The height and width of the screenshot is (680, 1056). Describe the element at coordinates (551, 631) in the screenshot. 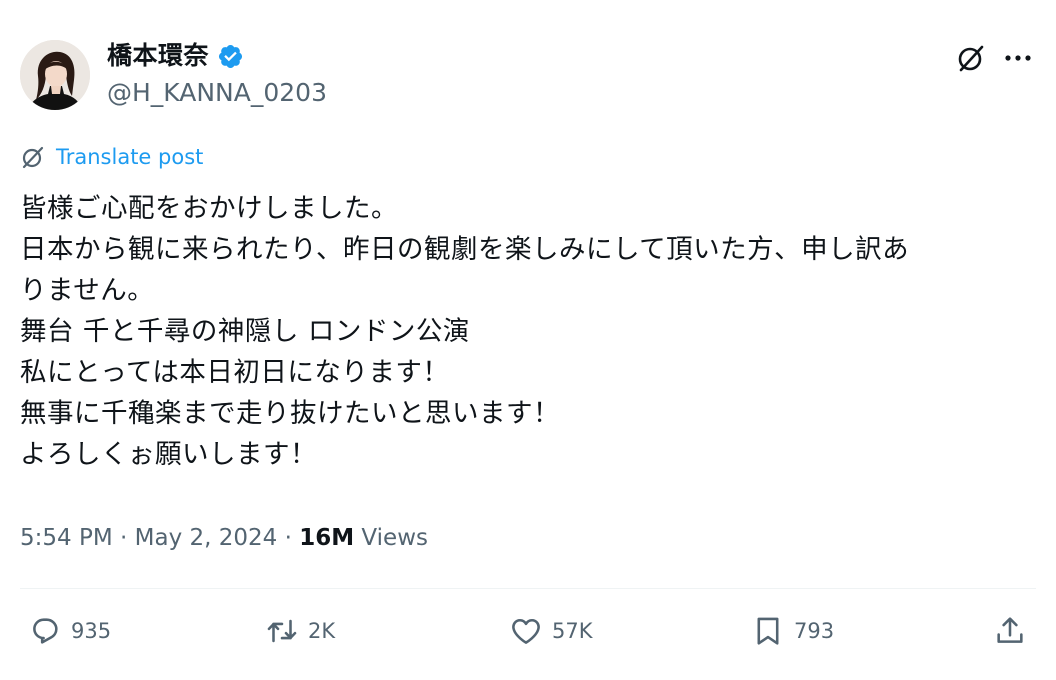

I see `like-button: 57K` at that location.